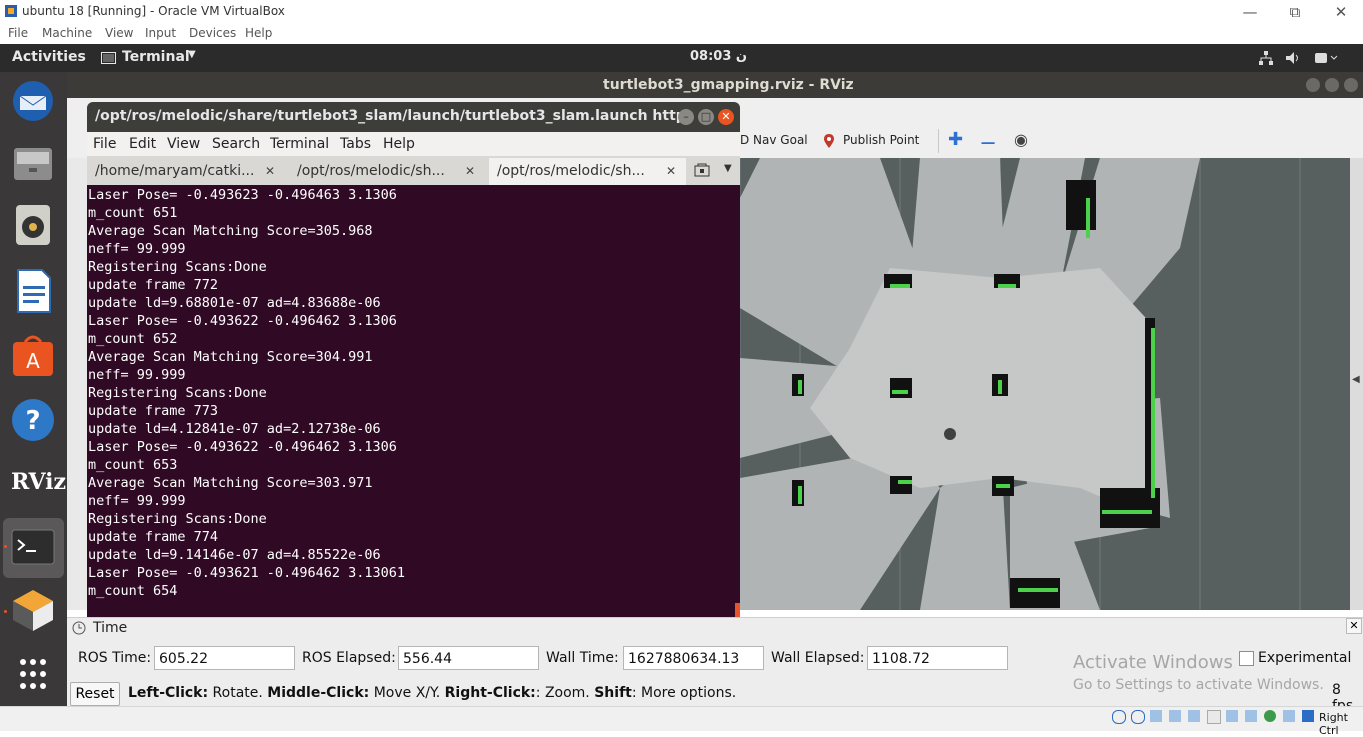 The height and width of the screenshot is (737, 1363). I want to click on minimize-button: —, so click(1250, 12).